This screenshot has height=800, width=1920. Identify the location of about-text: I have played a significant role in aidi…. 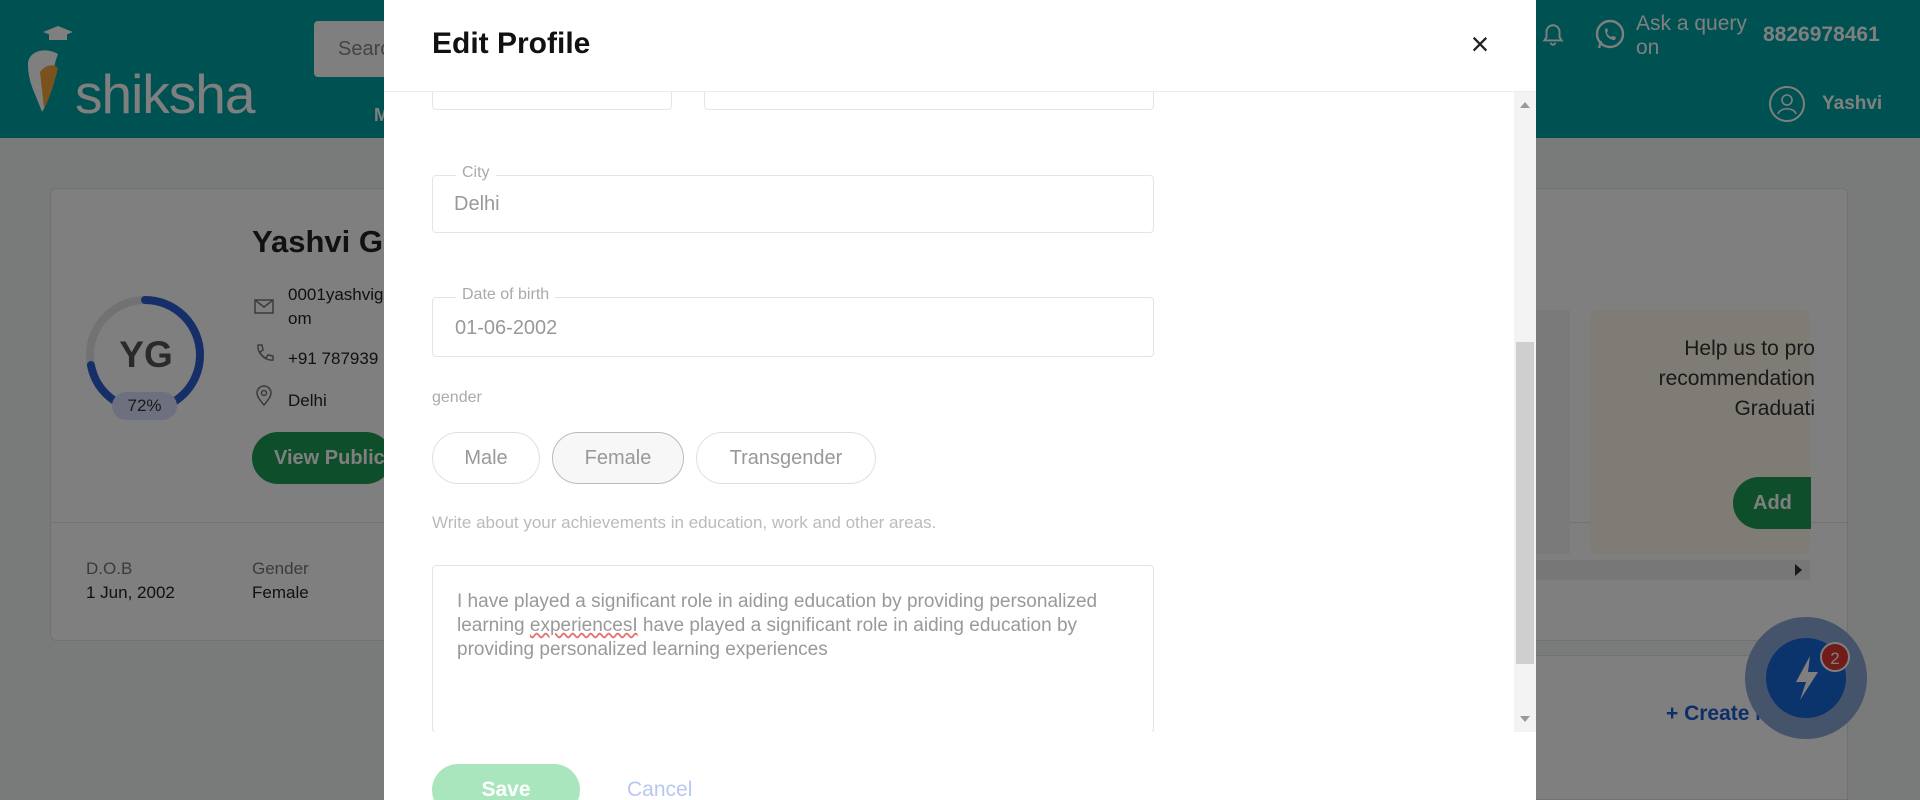
(787, 626).